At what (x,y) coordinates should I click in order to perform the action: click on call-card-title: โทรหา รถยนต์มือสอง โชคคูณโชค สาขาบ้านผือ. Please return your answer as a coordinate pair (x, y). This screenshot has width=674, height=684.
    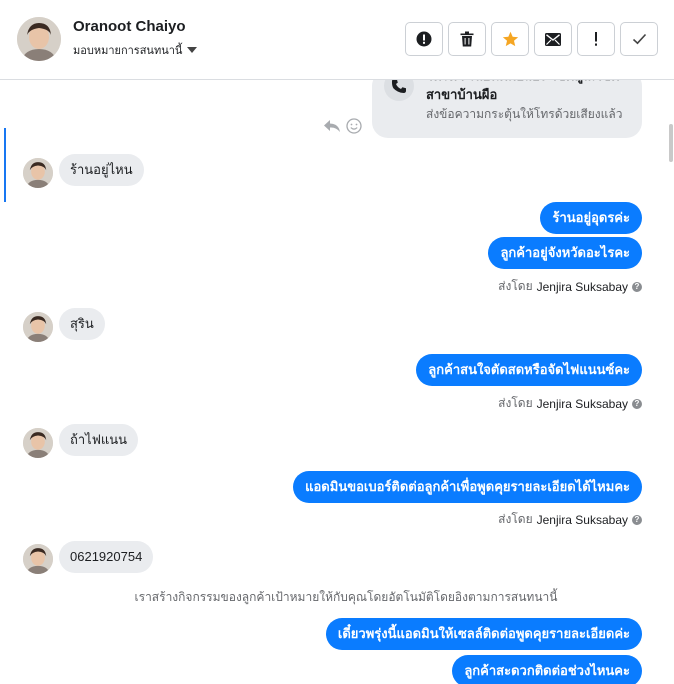
    Looking at the image, I should click on (523, 91).